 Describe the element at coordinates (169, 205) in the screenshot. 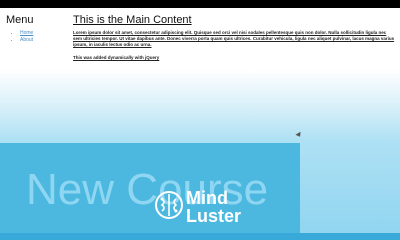

I see `brain-icon` at that location.